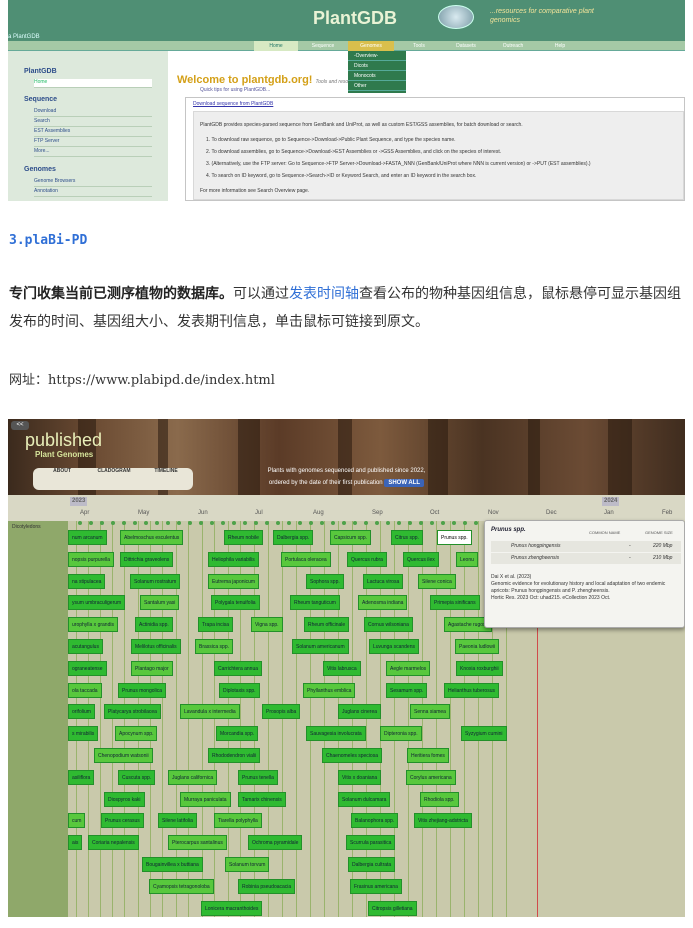 This screenshot has height=928, width=693. Describe the element at coordinates (85, 646) in the screenshot. I see `species-block: acutangulus` at that location.